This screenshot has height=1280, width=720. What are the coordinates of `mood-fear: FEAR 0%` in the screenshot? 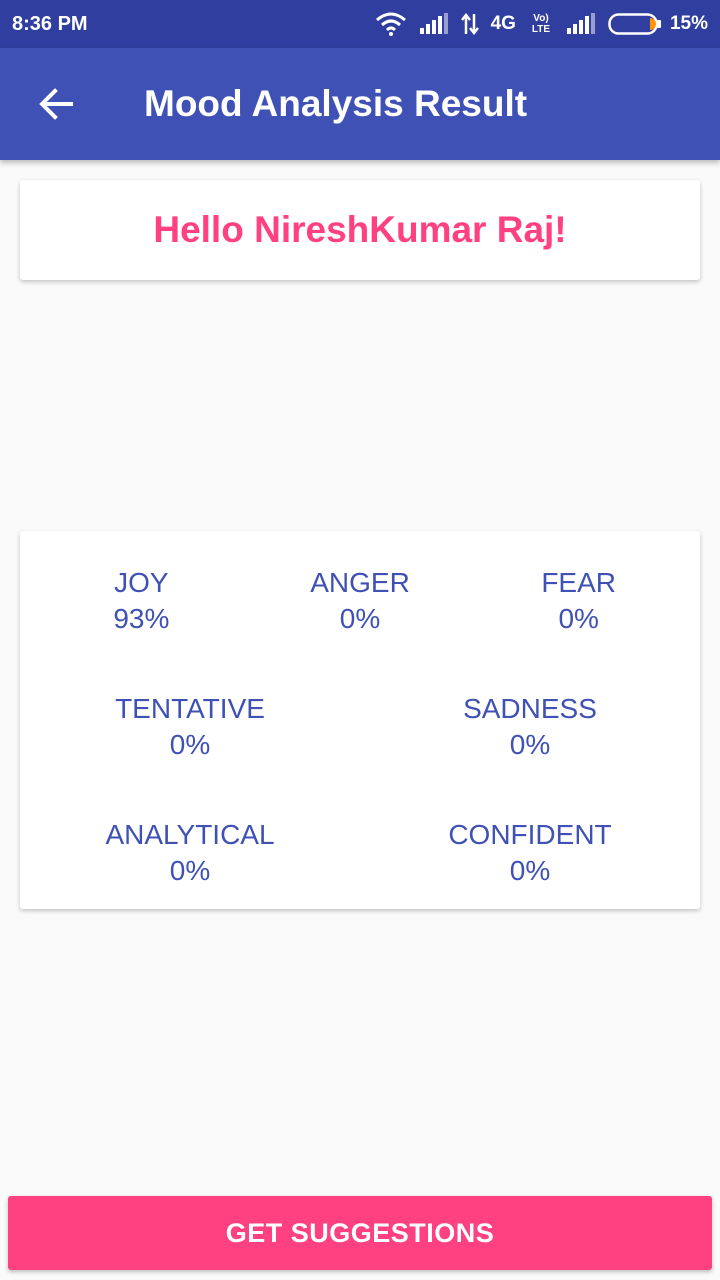 It's located at (584, 601).